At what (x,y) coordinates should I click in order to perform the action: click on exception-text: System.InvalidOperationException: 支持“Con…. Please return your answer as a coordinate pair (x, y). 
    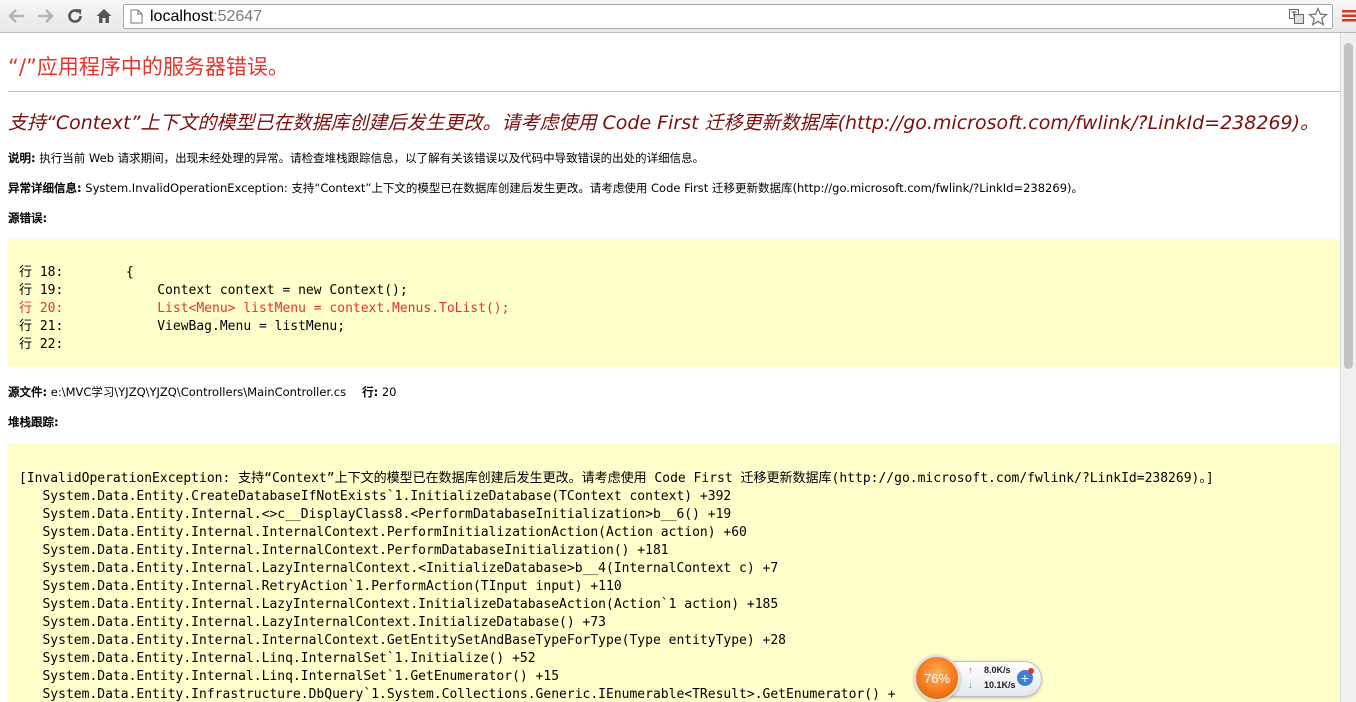
    Looking at the image, I should click on (582, 188).